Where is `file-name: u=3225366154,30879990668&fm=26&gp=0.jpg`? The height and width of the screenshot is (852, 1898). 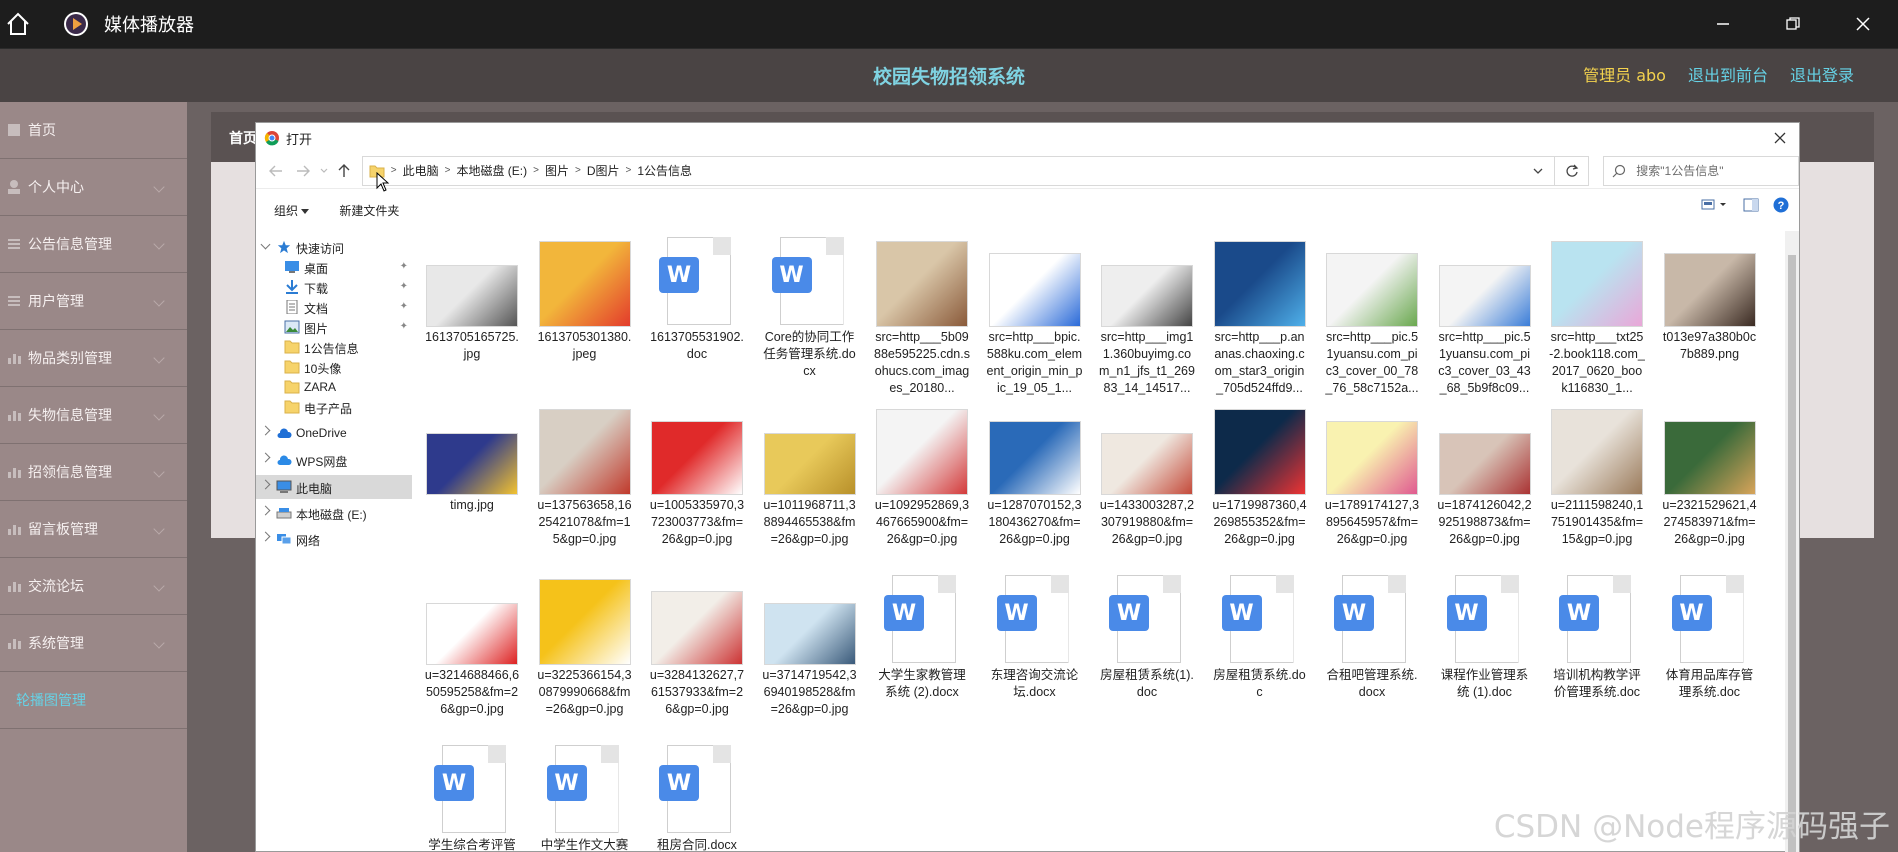
file-name: u=3225366154,30879990668&fm=26&gp=0.jpg is located at coordinates (584, 692).